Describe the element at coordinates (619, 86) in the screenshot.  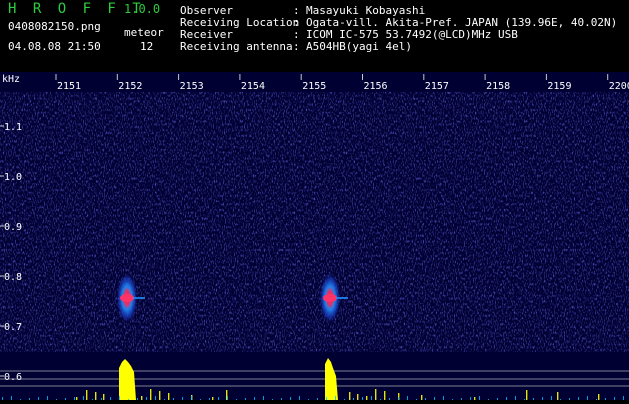
I see `time-tick-label: 2200` at that location.